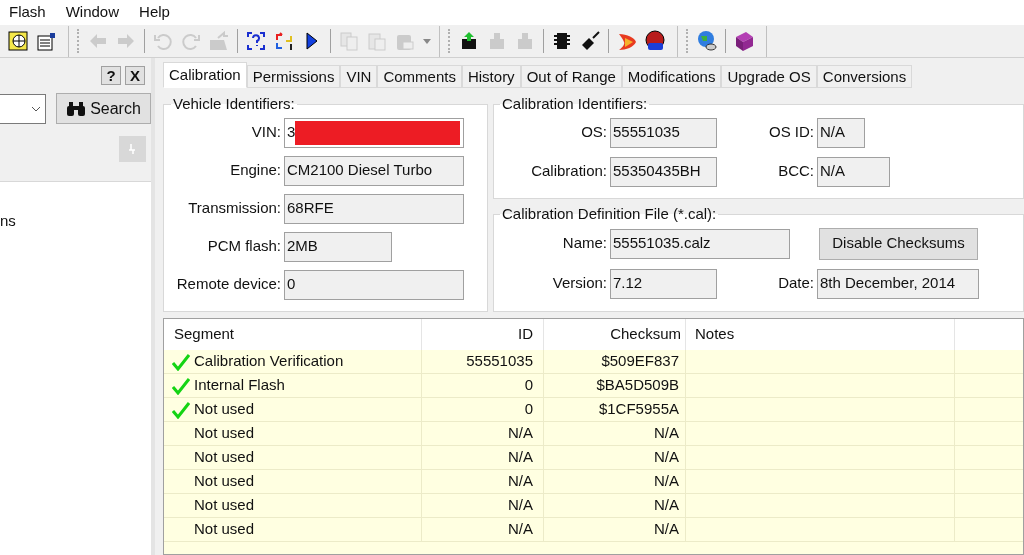 The image size is (1024, 555). What do you see at coordinates (265, 132) in the screenshot?
I see `field-label: VIN:` at bounding box center [265, 132].